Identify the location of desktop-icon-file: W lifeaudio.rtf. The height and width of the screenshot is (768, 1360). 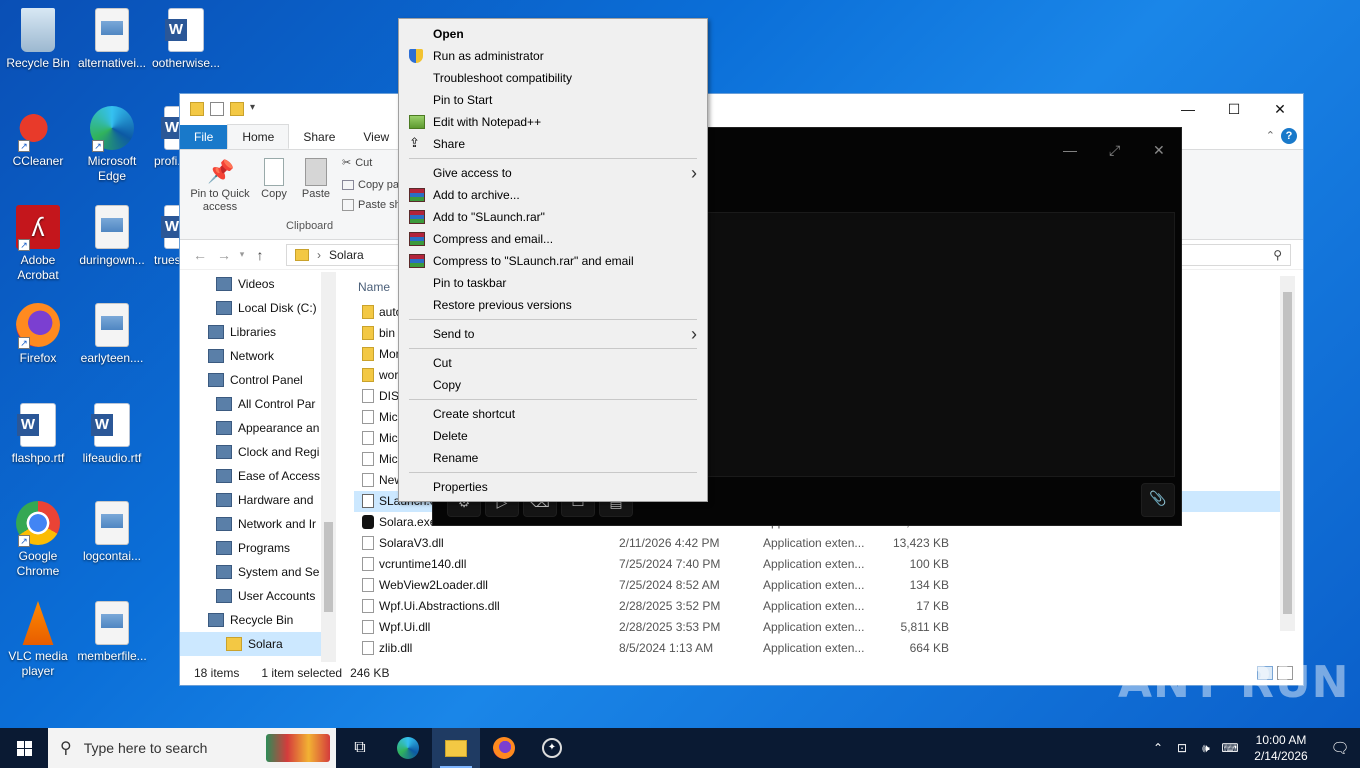
(112, 434).